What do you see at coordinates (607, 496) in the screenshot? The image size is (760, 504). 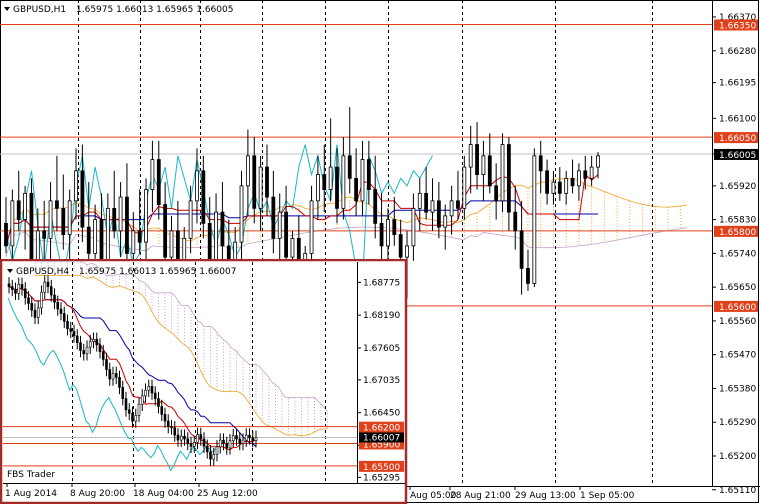 I see `time-tick-label: 1 Sep 05:00` at bounding box center [607, 496].